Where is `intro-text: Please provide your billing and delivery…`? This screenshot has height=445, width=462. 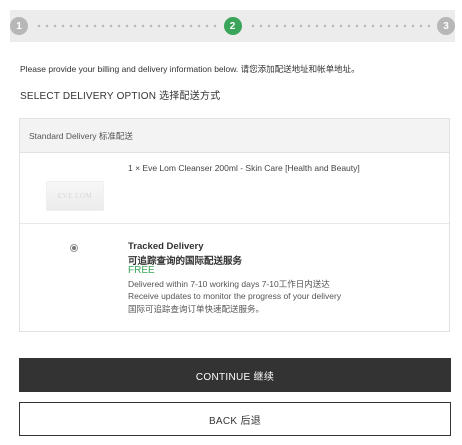
intro-text: Please provide your billing and delivery… is located at coordinates (190, 69).